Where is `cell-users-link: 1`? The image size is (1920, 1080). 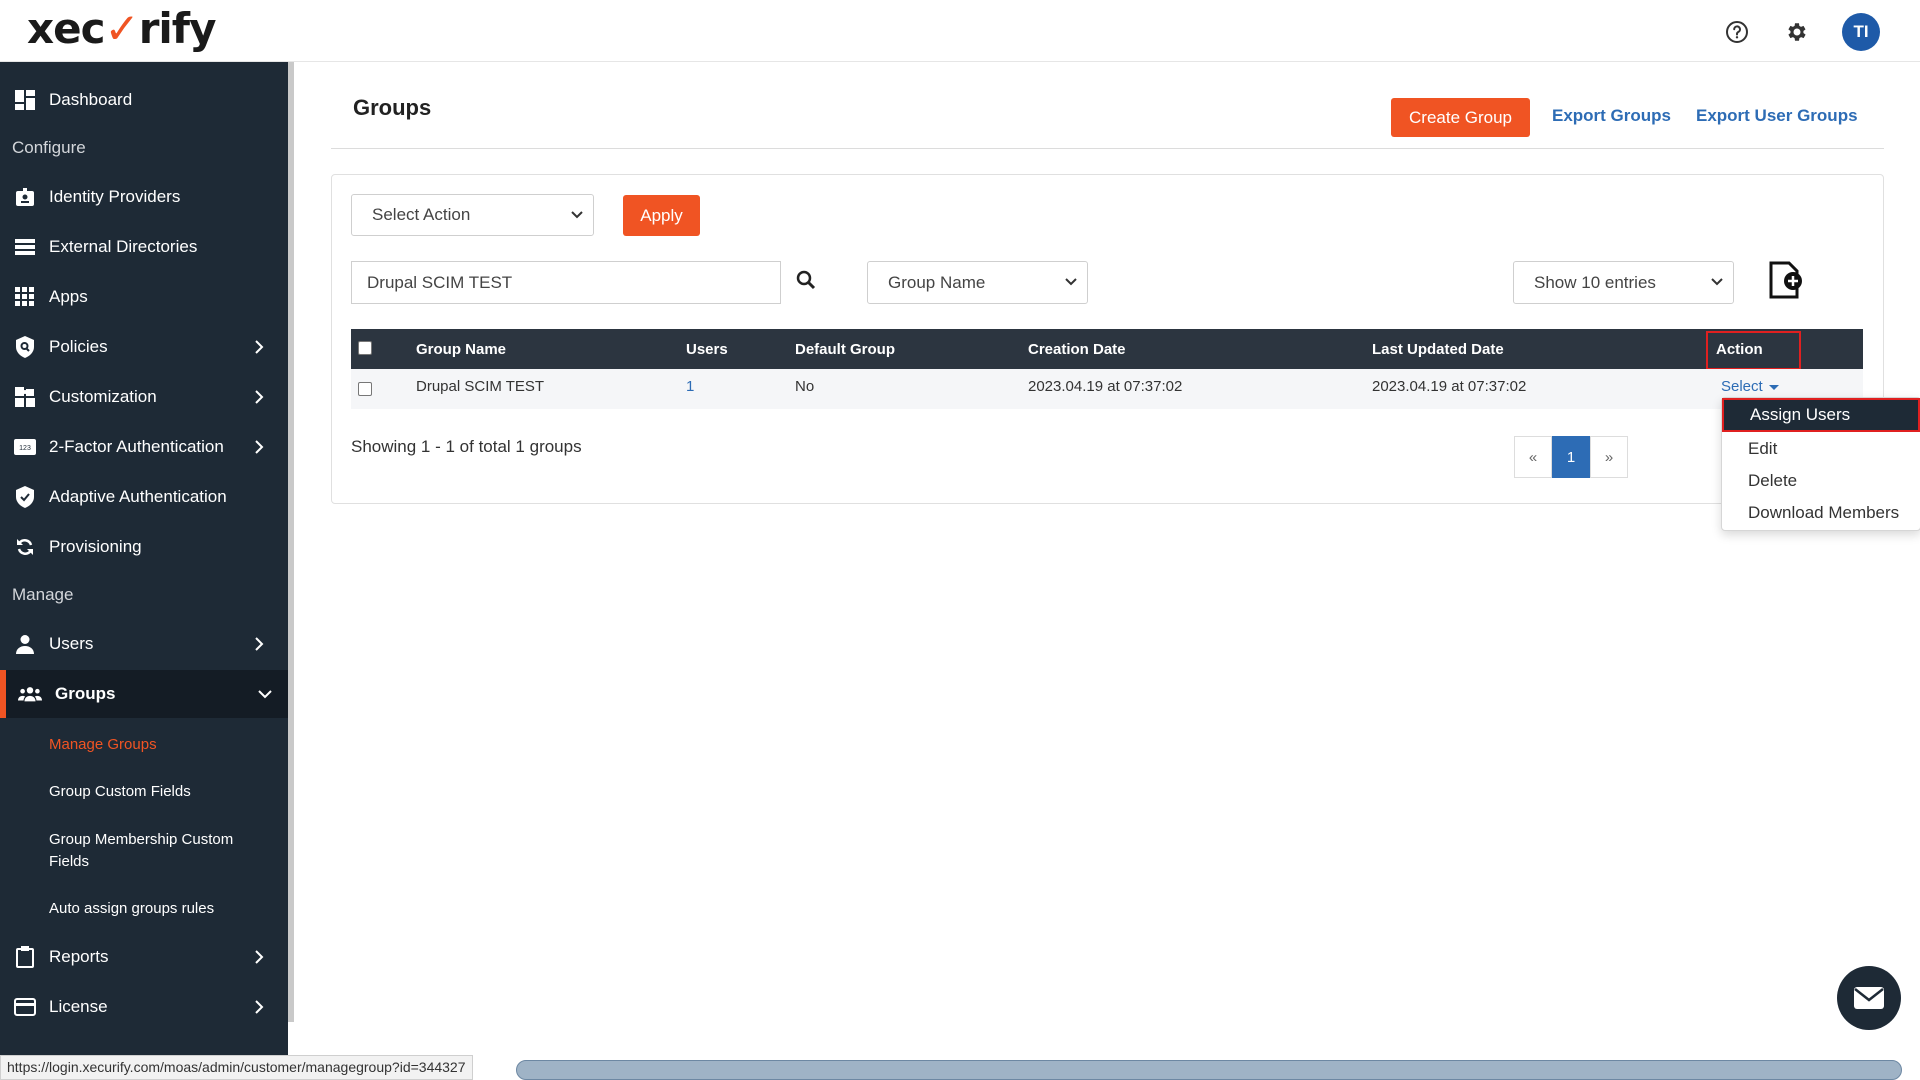 cell-users-link: 1 is located at coordinates (690, 386).